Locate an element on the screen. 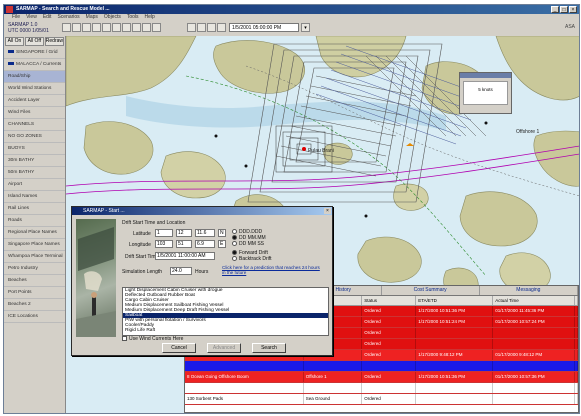 The height and width of the screenshot is (416, 581). tab-messaging: Messaging is located at coordinates (529, 290).